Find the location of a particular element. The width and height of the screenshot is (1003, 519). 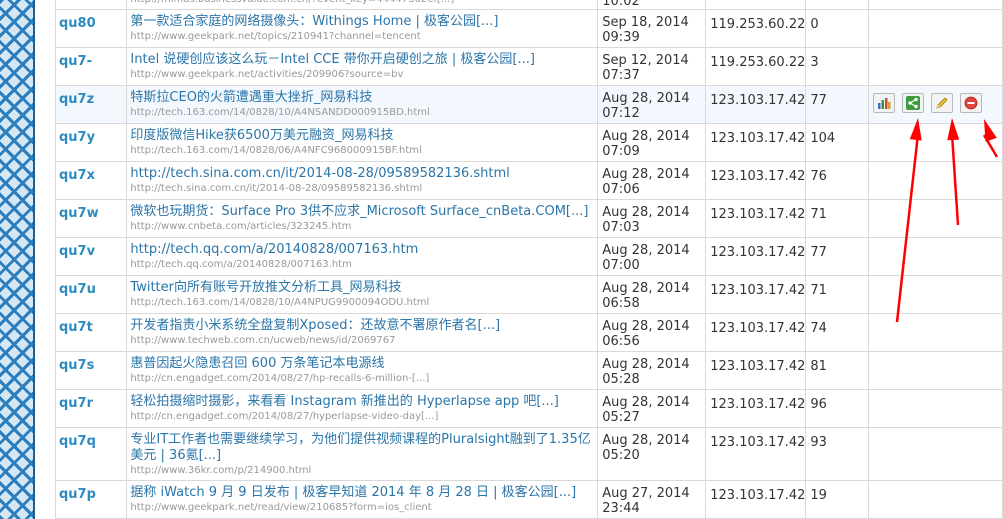

share-button is located at coordinates (913, 103).